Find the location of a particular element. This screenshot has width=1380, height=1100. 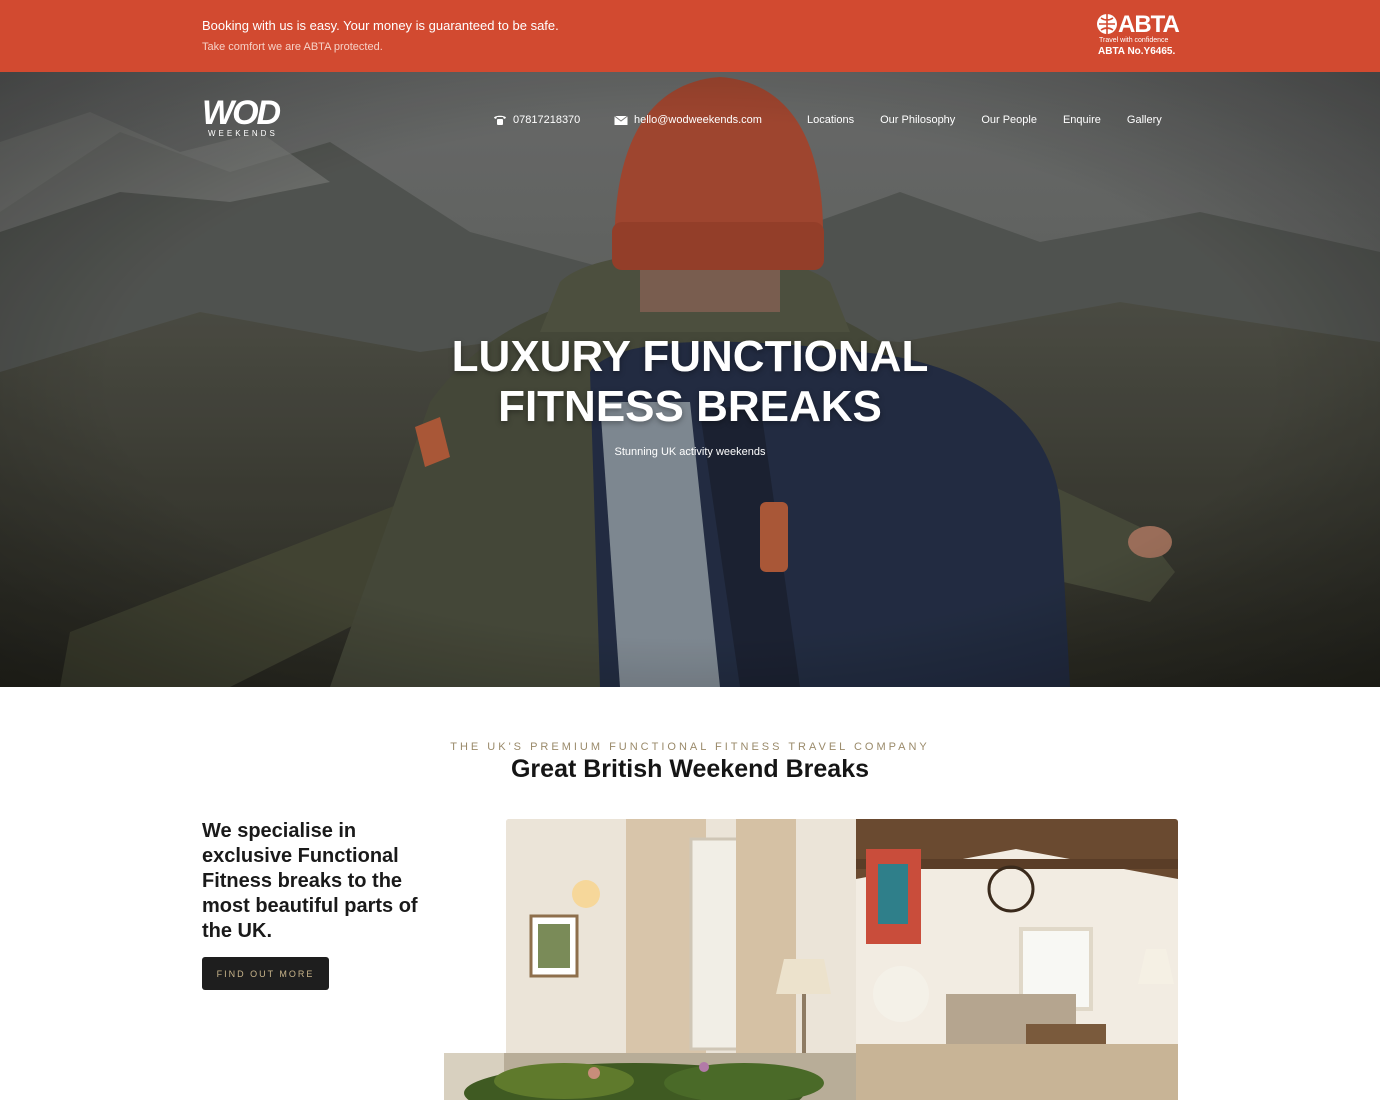

abta-tagline: Travel with confidence is located at coordinates (1134, 40).